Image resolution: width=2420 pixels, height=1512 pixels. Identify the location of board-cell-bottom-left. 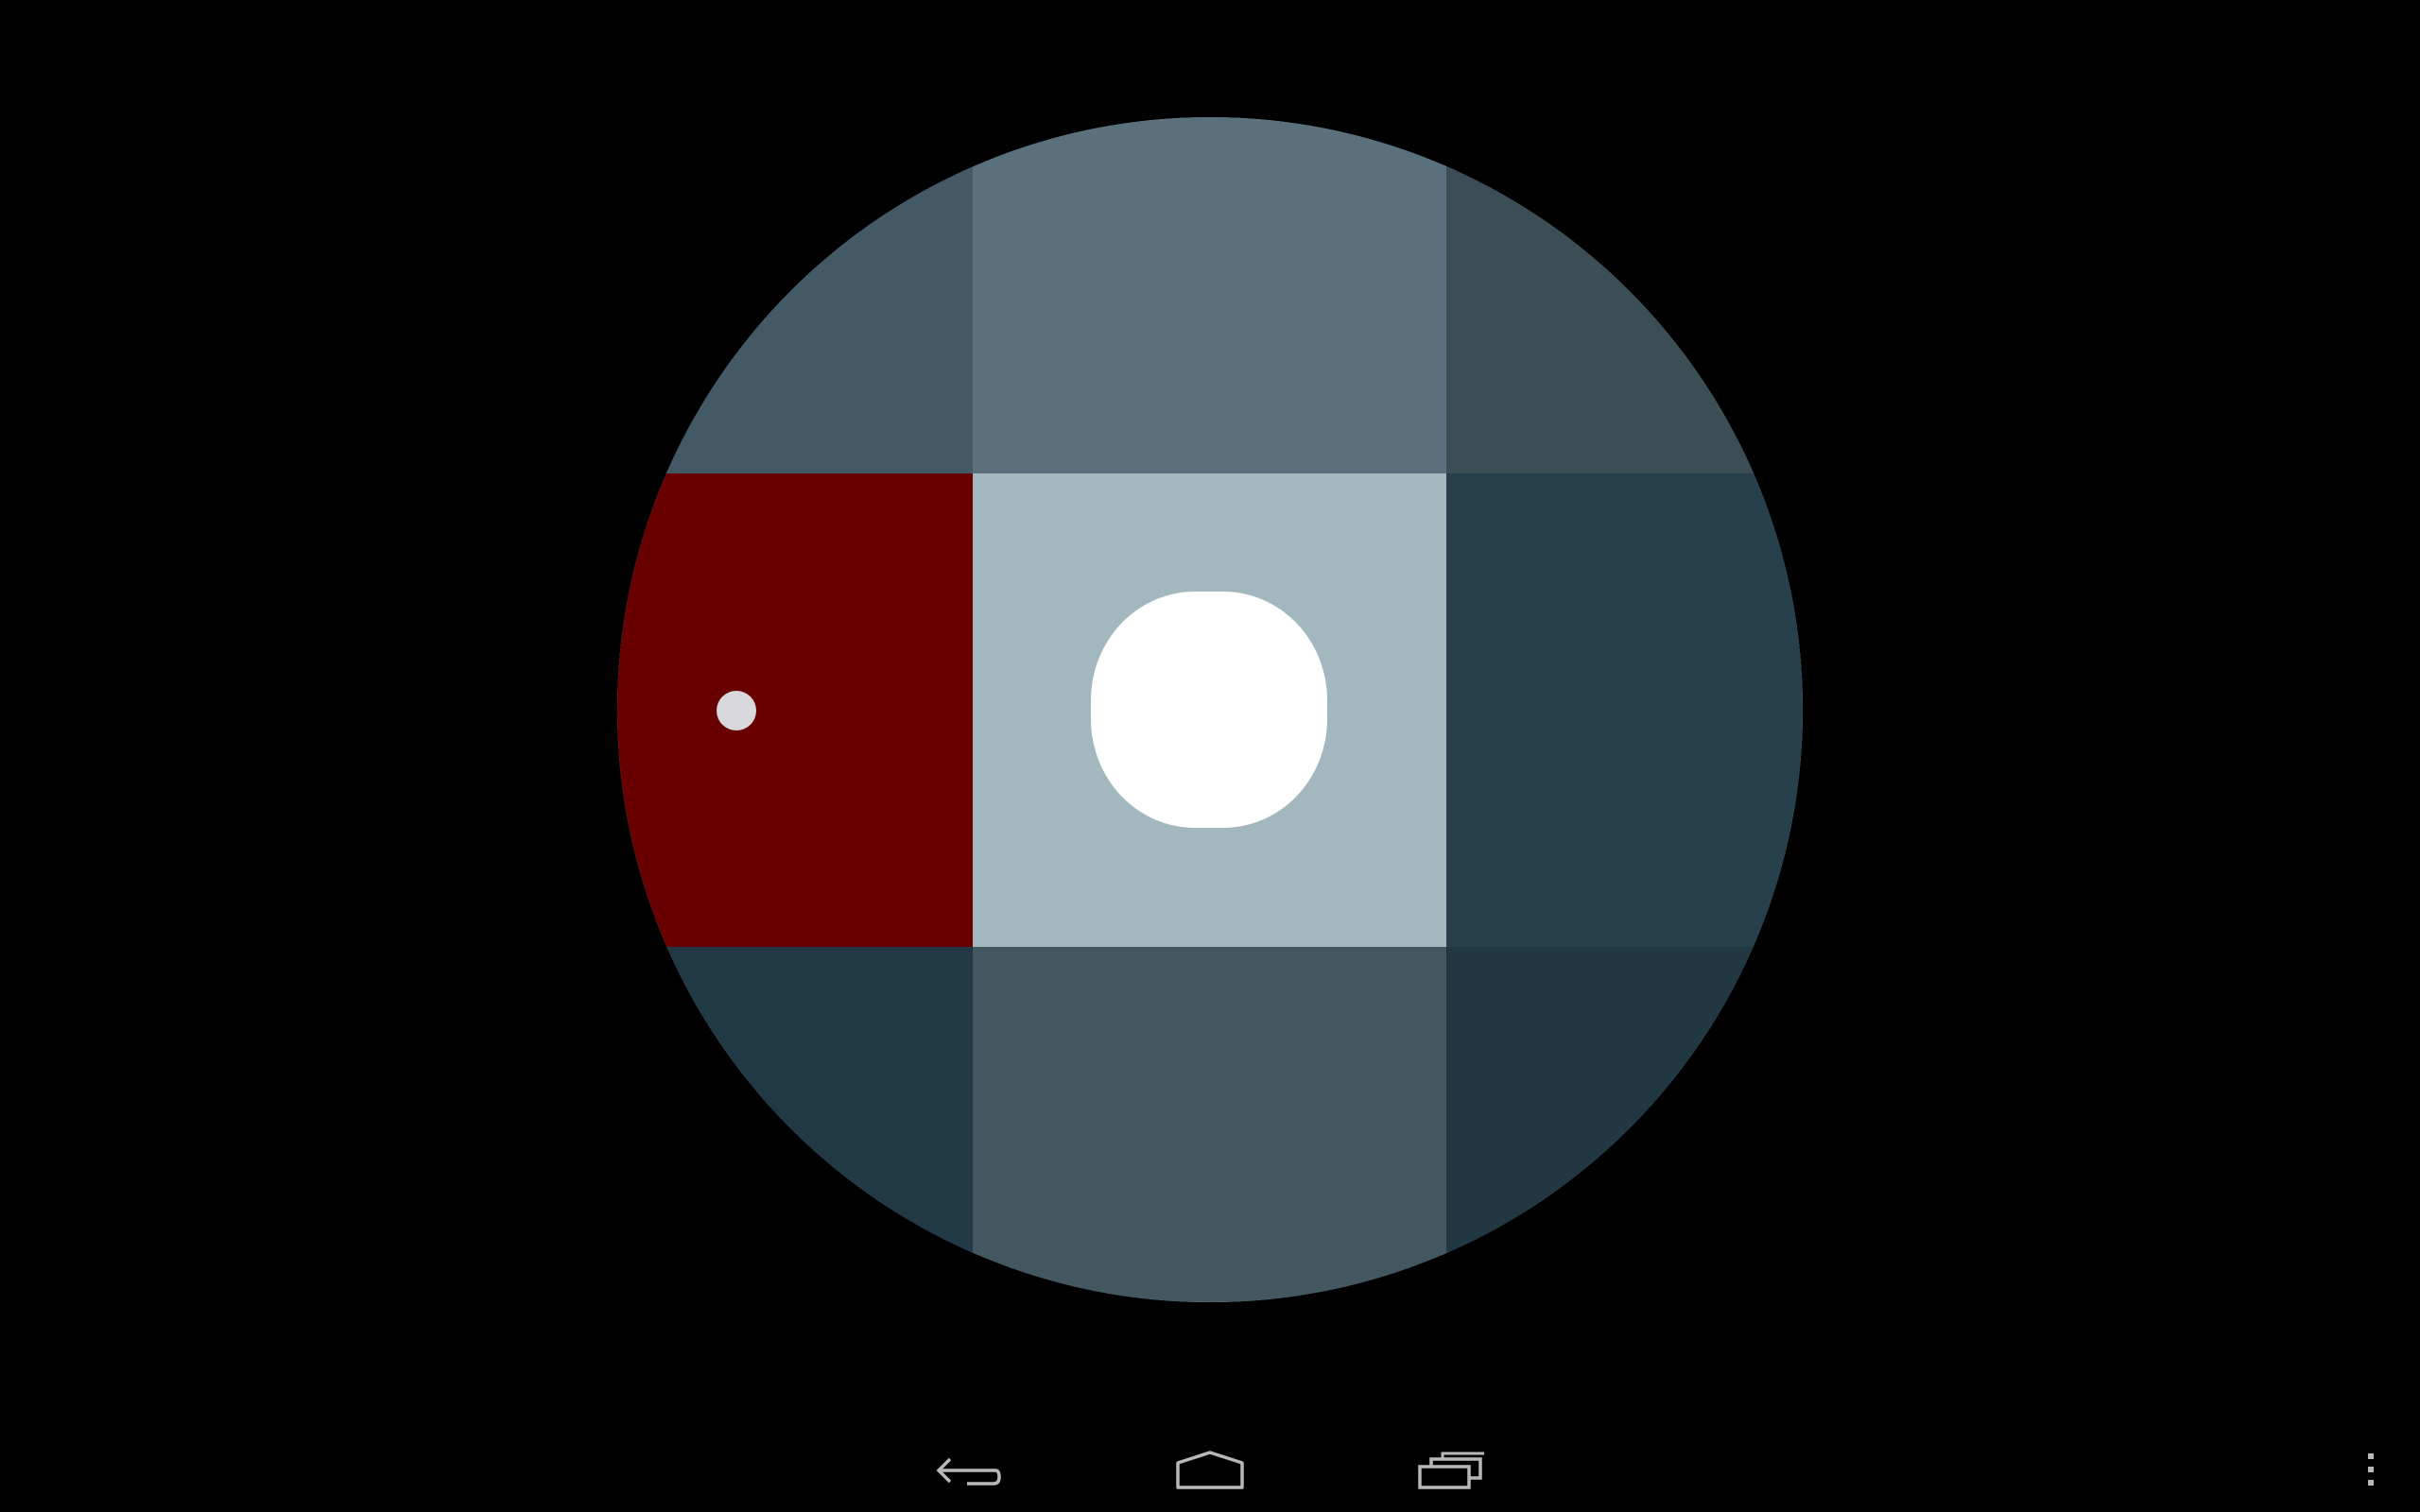
(795, 1124).